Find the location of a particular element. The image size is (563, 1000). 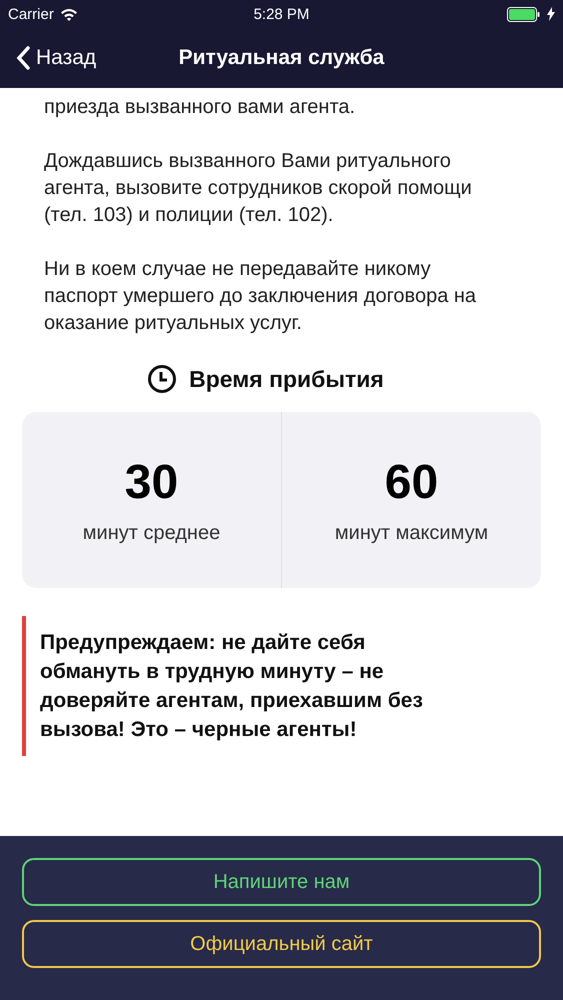

chevron-left-icon is located at coordinates (23, 58).